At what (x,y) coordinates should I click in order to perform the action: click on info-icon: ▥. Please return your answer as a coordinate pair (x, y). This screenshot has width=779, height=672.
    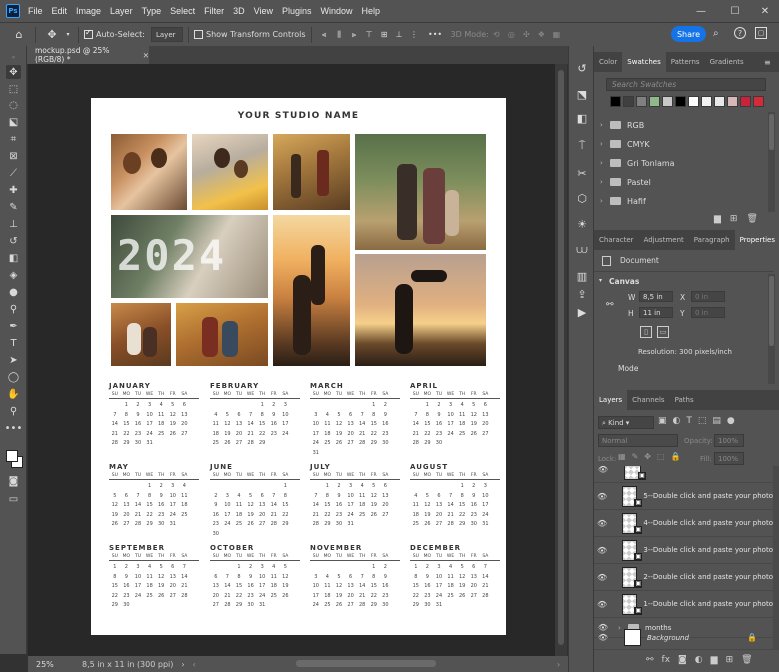
    Looking at the image, I should click on (582, 276).